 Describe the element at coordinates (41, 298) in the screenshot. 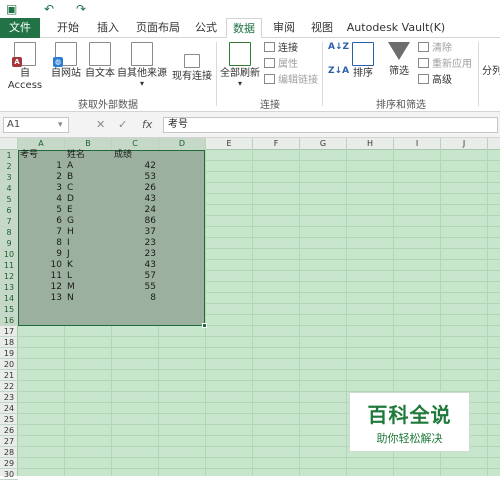

I see `cell: 13` at that location.